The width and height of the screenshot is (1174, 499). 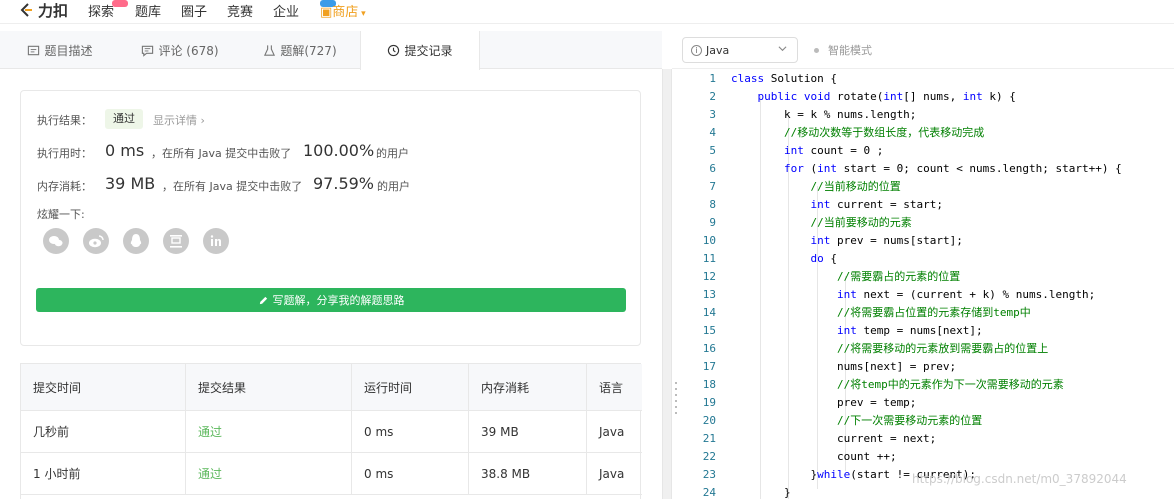 What do you see at coordinates (232, 186) in the screenshot?
I see `memory-text: ，在所有 Java 提交中击败了` at bounding box center [232, 186].